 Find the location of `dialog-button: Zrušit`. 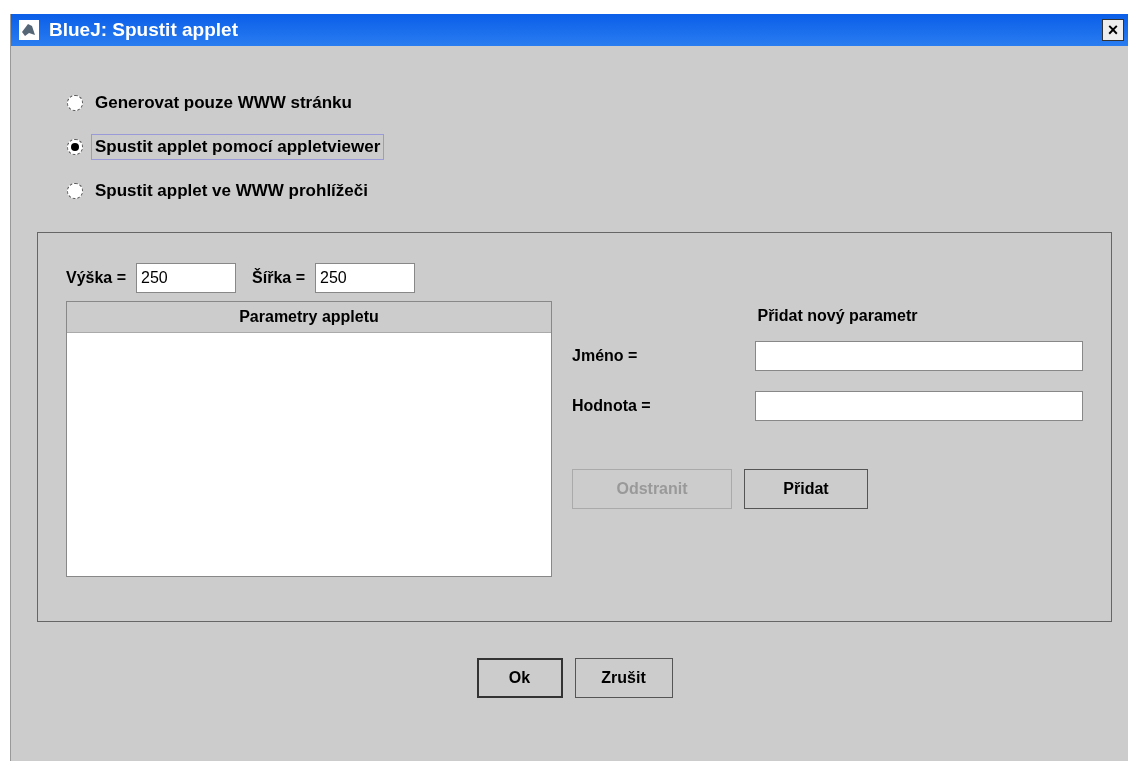

dialog-button: Zrušit is located at coordinates (623, 678).